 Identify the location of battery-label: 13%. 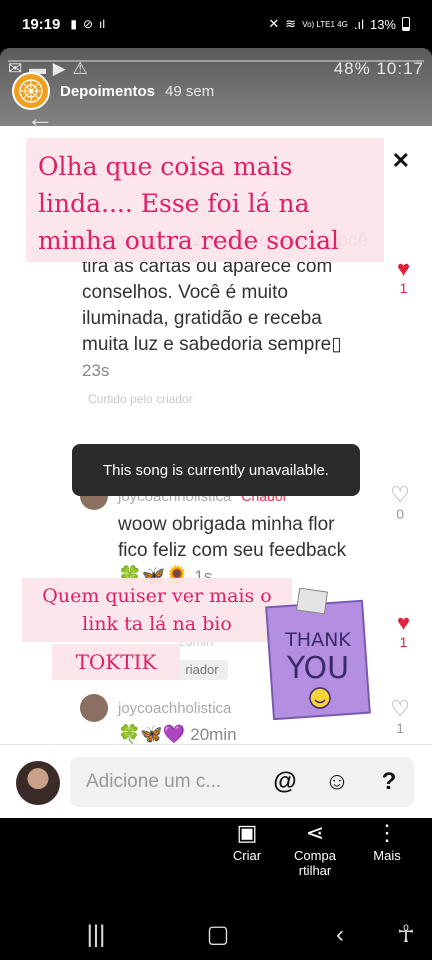
(382, 24).